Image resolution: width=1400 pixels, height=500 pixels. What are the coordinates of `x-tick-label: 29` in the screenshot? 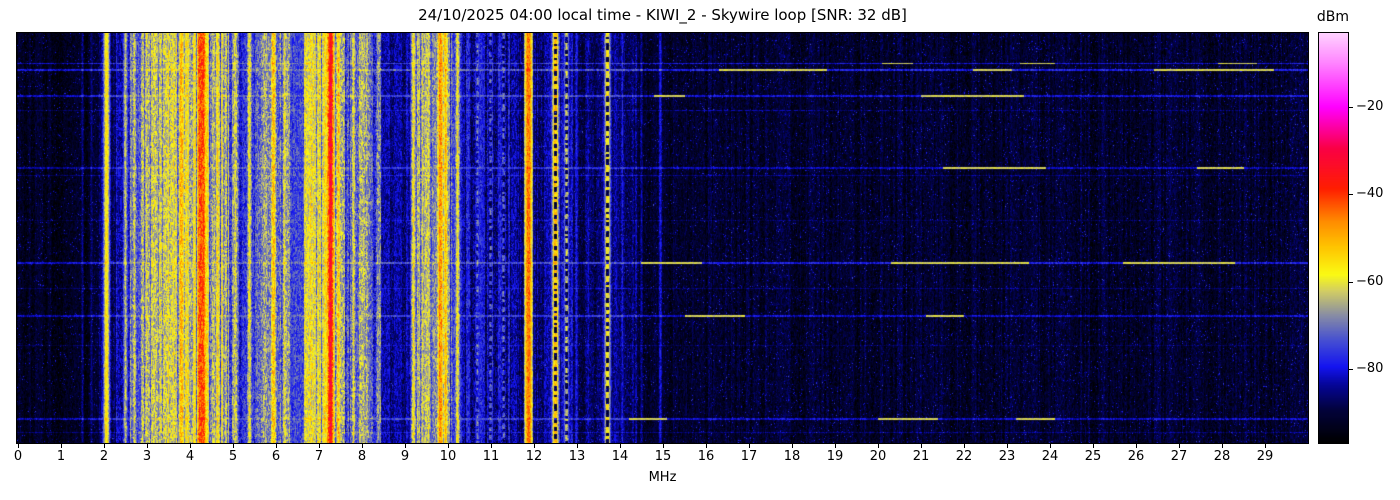 It's located at (1265, 456).